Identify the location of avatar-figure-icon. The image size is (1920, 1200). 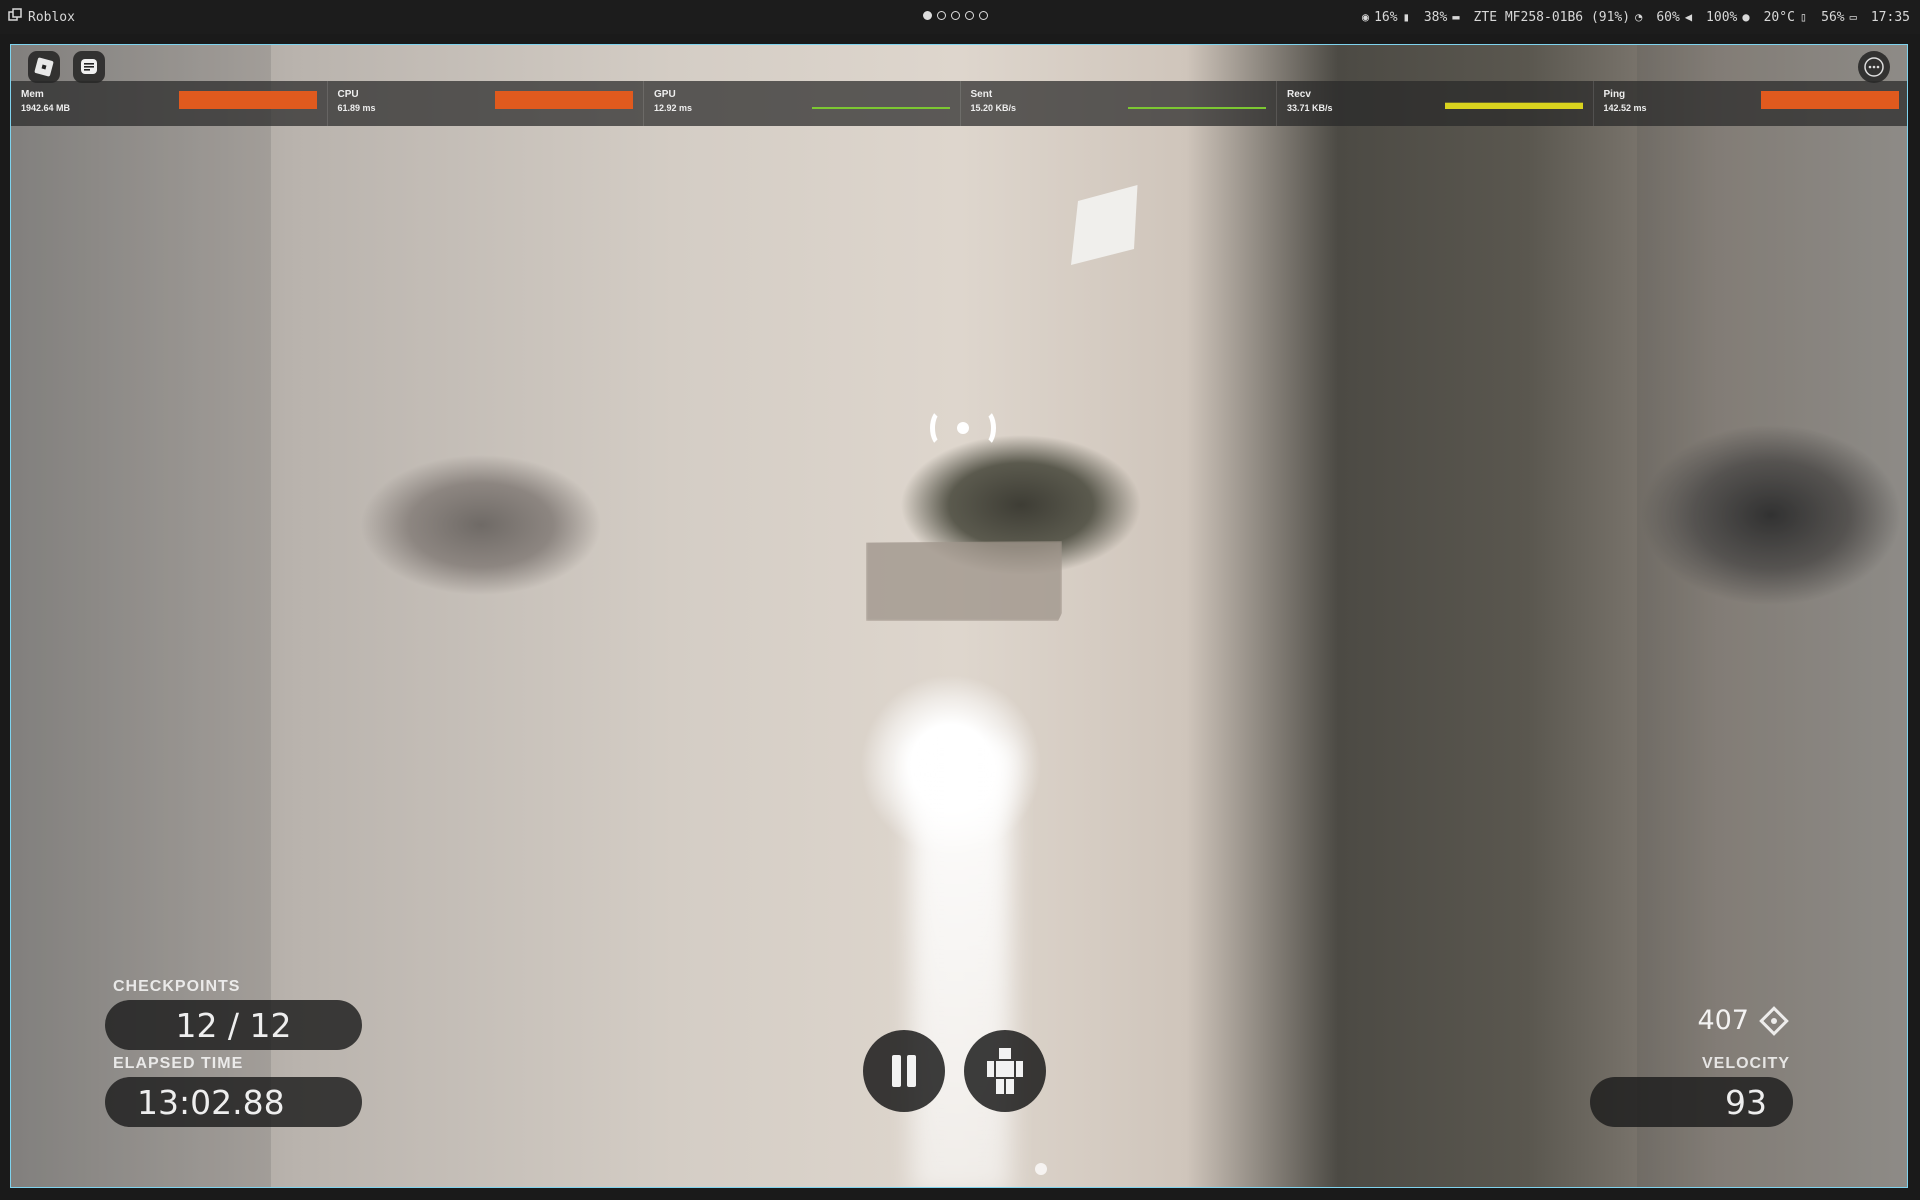
(1005, 1071).